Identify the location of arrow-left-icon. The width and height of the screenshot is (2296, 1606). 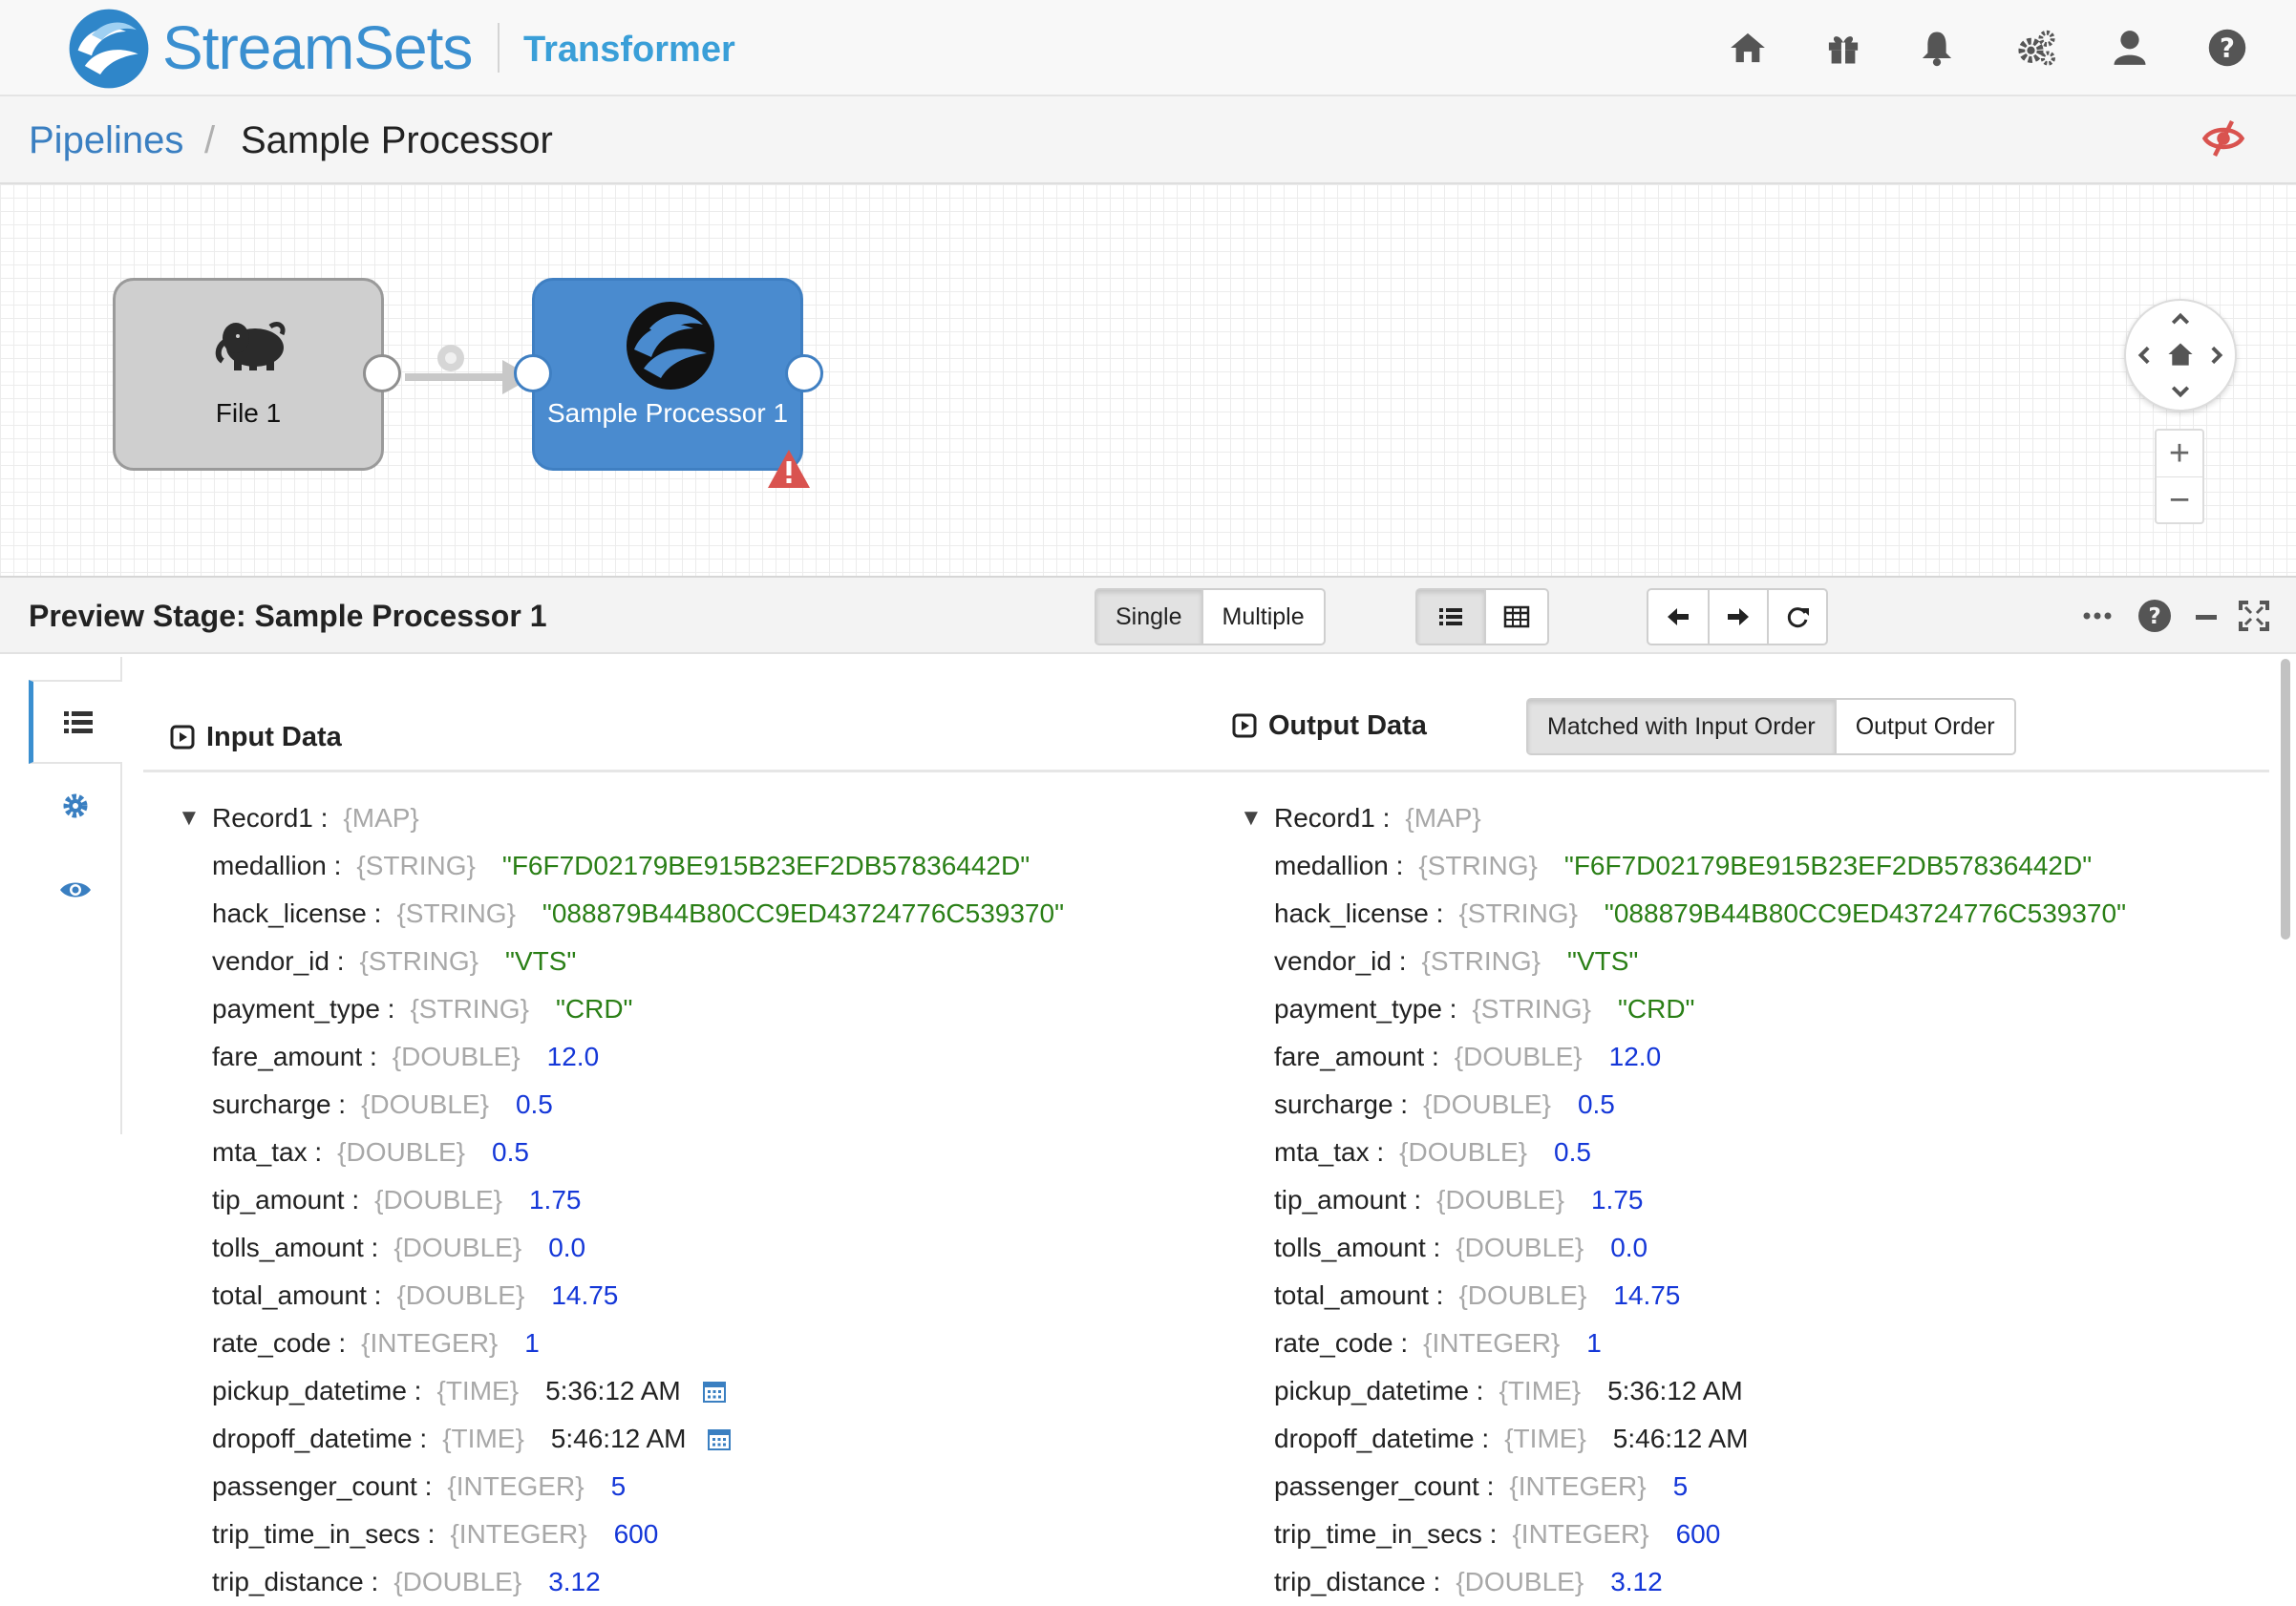
(1678, 617).